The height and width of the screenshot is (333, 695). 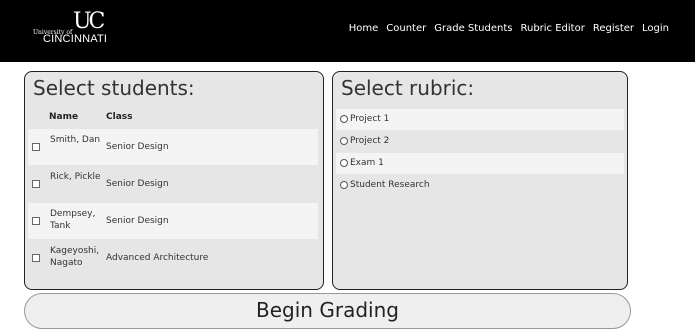 I want to click on student-name: Kageyoshi, Nagato, so click(x=75, y=257).